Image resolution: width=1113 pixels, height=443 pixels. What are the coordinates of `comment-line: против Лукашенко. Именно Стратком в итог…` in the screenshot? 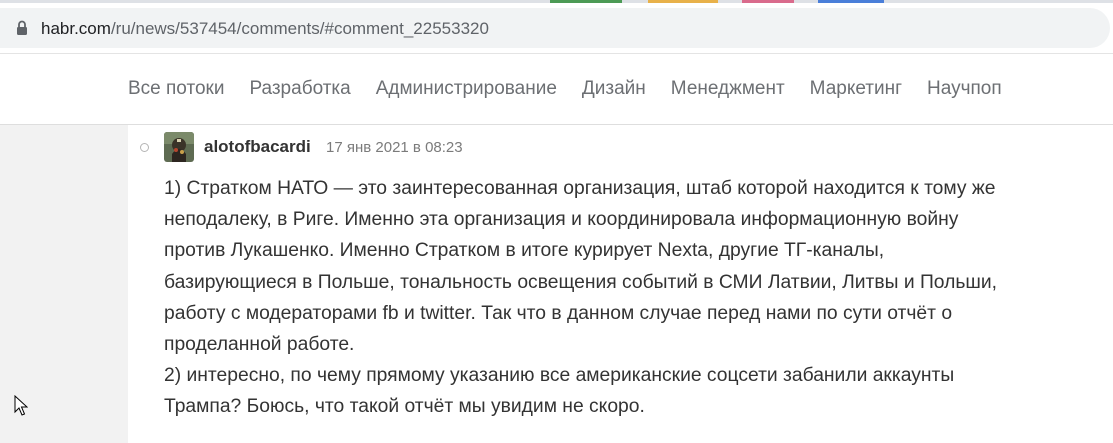 It's located at (524, 251).